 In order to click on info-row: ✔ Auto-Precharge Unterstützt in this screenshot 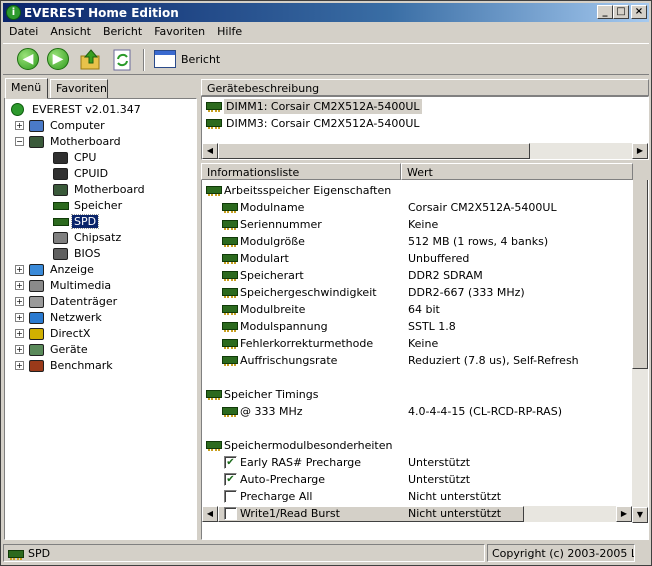, I will do `click(417, 479)`.